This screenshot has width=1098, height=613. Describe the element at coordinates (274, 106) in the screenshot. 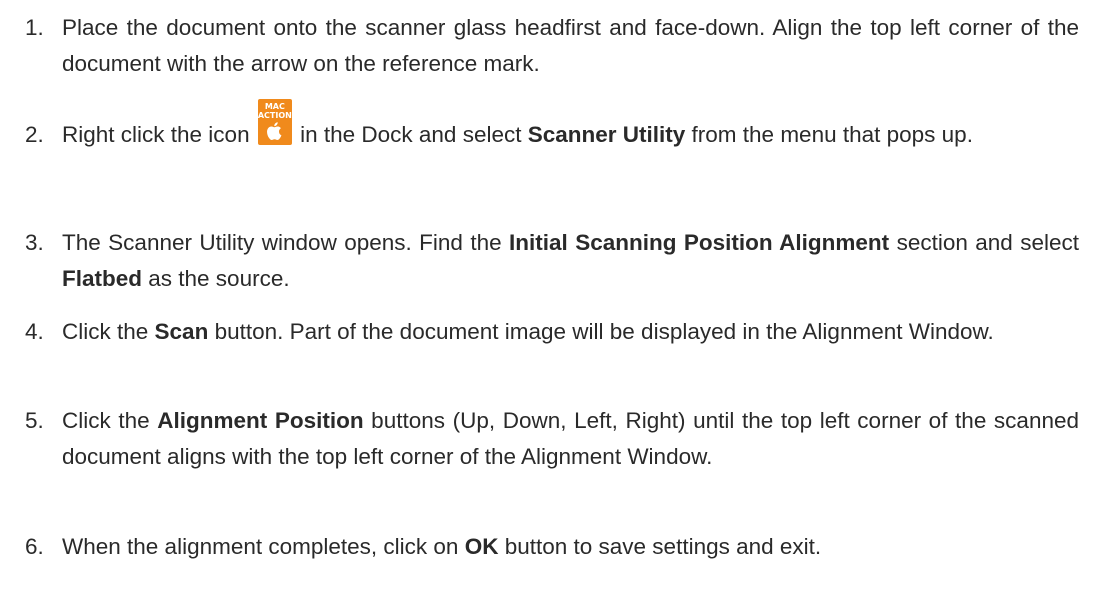

I see `icon-label-line1: MAC` at that location.